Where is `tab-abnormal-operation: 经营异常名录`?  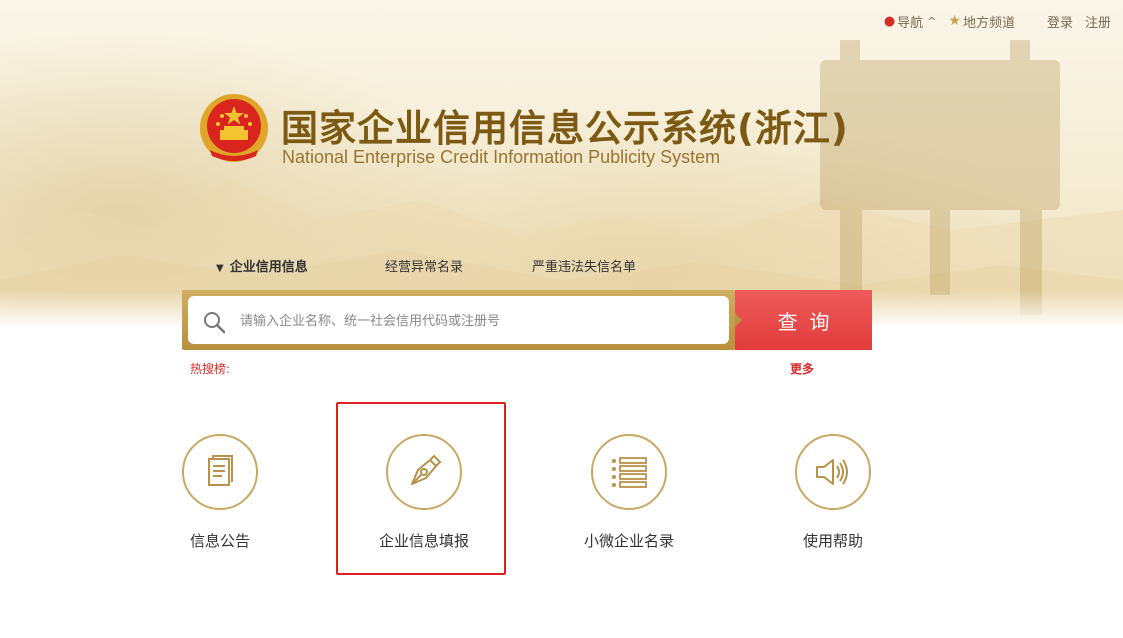 tab-abnormal-operation: 经营异常名录 is located at coordinates (424, 265).